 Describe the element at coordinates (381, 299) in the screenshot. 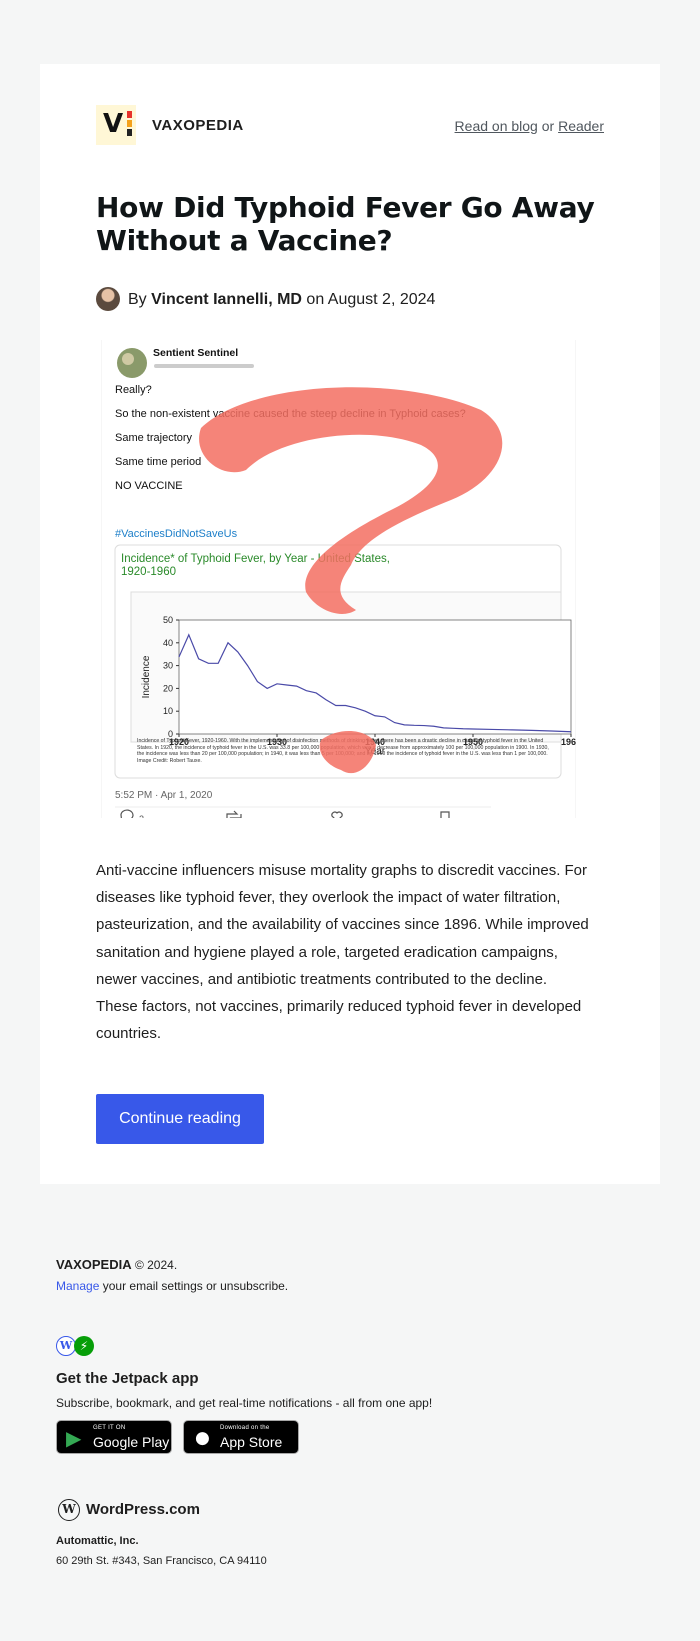

I see `post-date: August 2, 2024` at that location.